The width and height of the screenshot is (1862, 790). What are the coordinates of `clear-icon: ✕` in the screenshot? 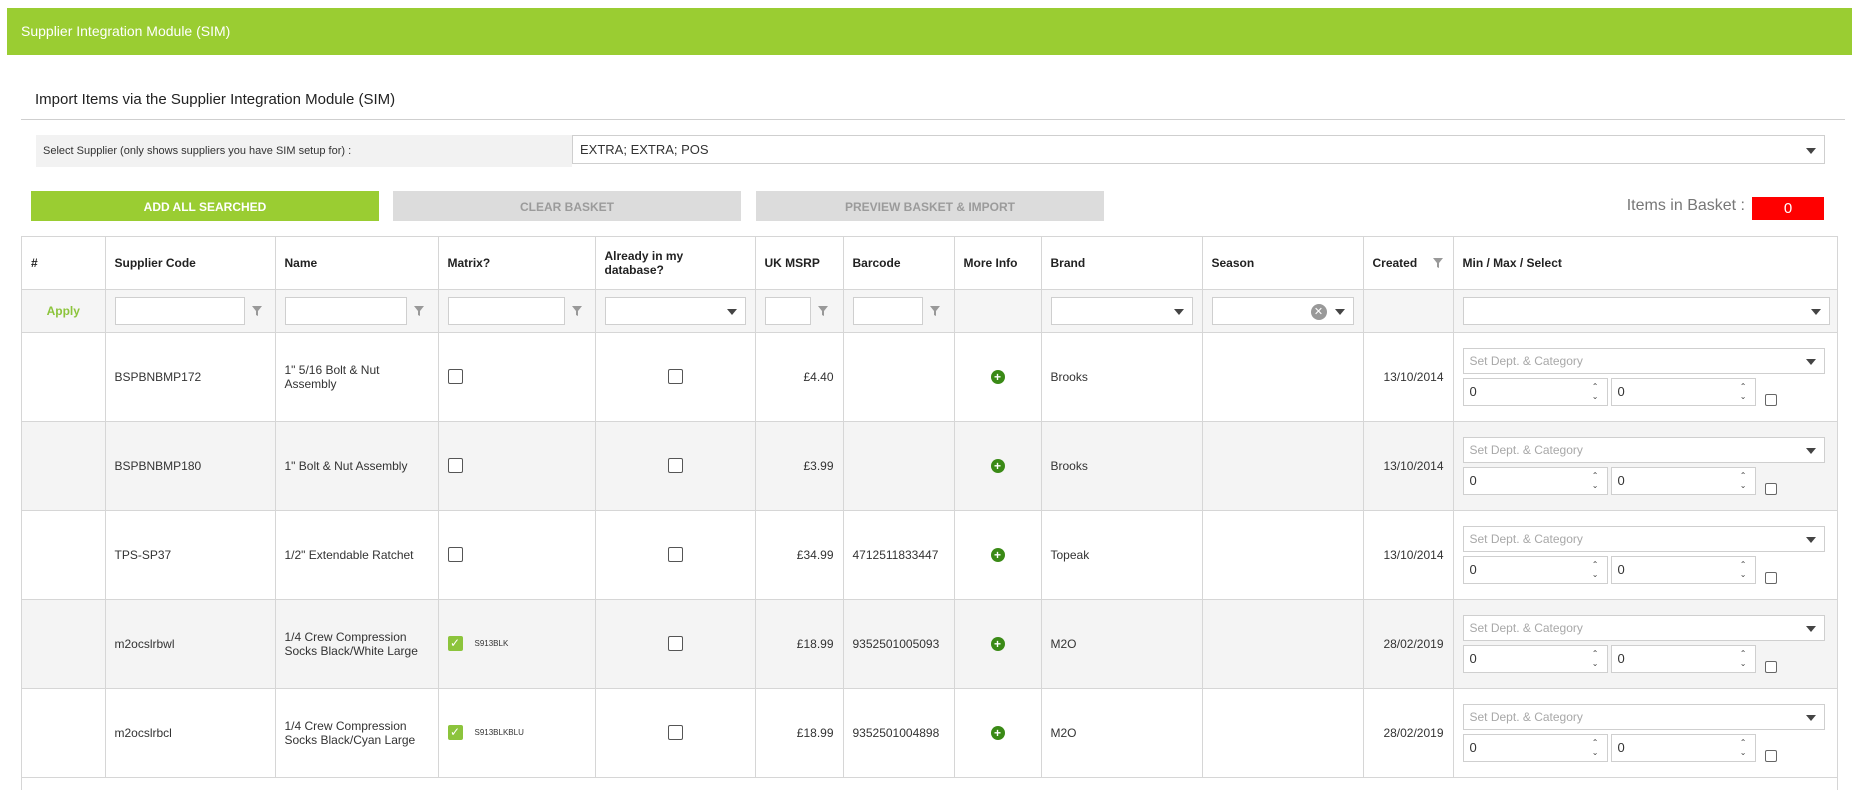 It's located at (1318, 311).